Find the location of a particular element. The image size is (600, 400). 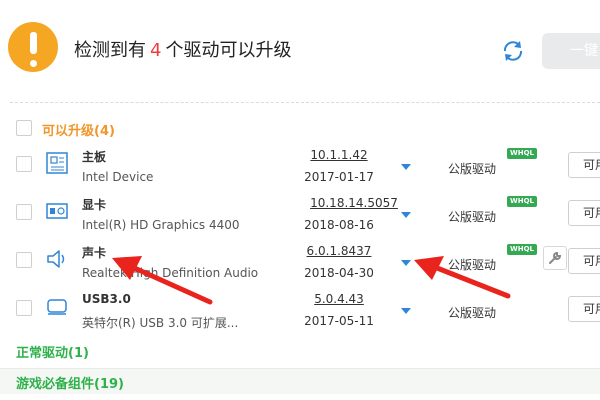

group-game-label: 游戏必备组件(19) is located at coordinates (70, 384).